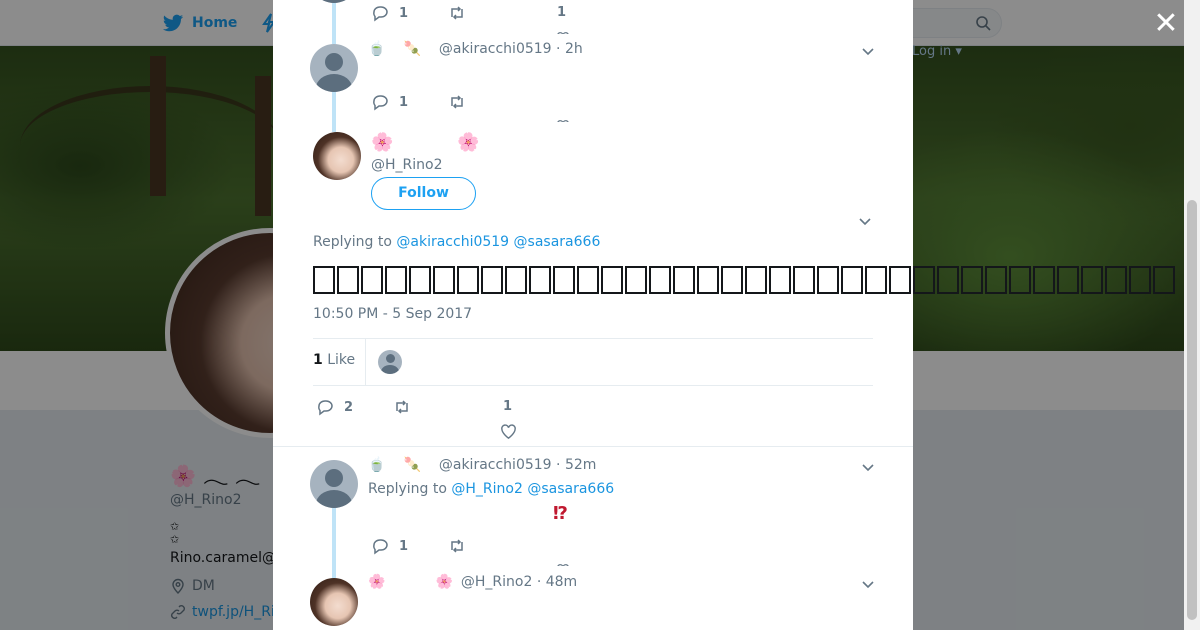  I want to click on login-link: Log in ▾, so click(937, 51).